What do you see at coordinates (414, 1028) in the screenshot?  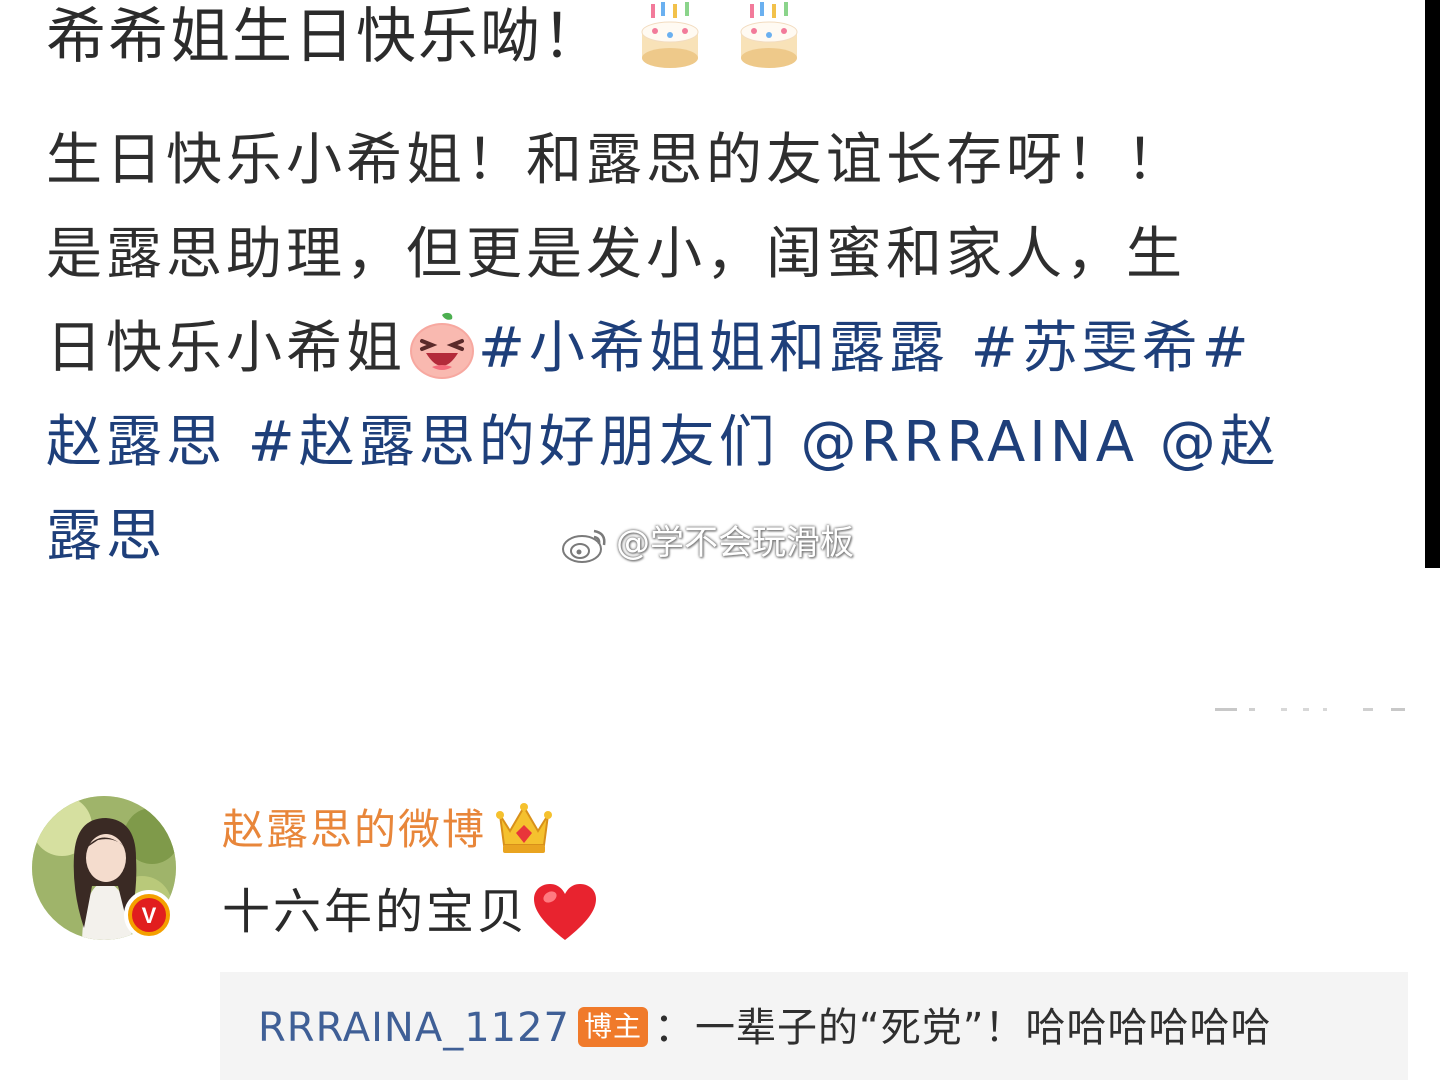 I see `reply-username: RRRAINA_1127` at bounding box center [414, 1028].